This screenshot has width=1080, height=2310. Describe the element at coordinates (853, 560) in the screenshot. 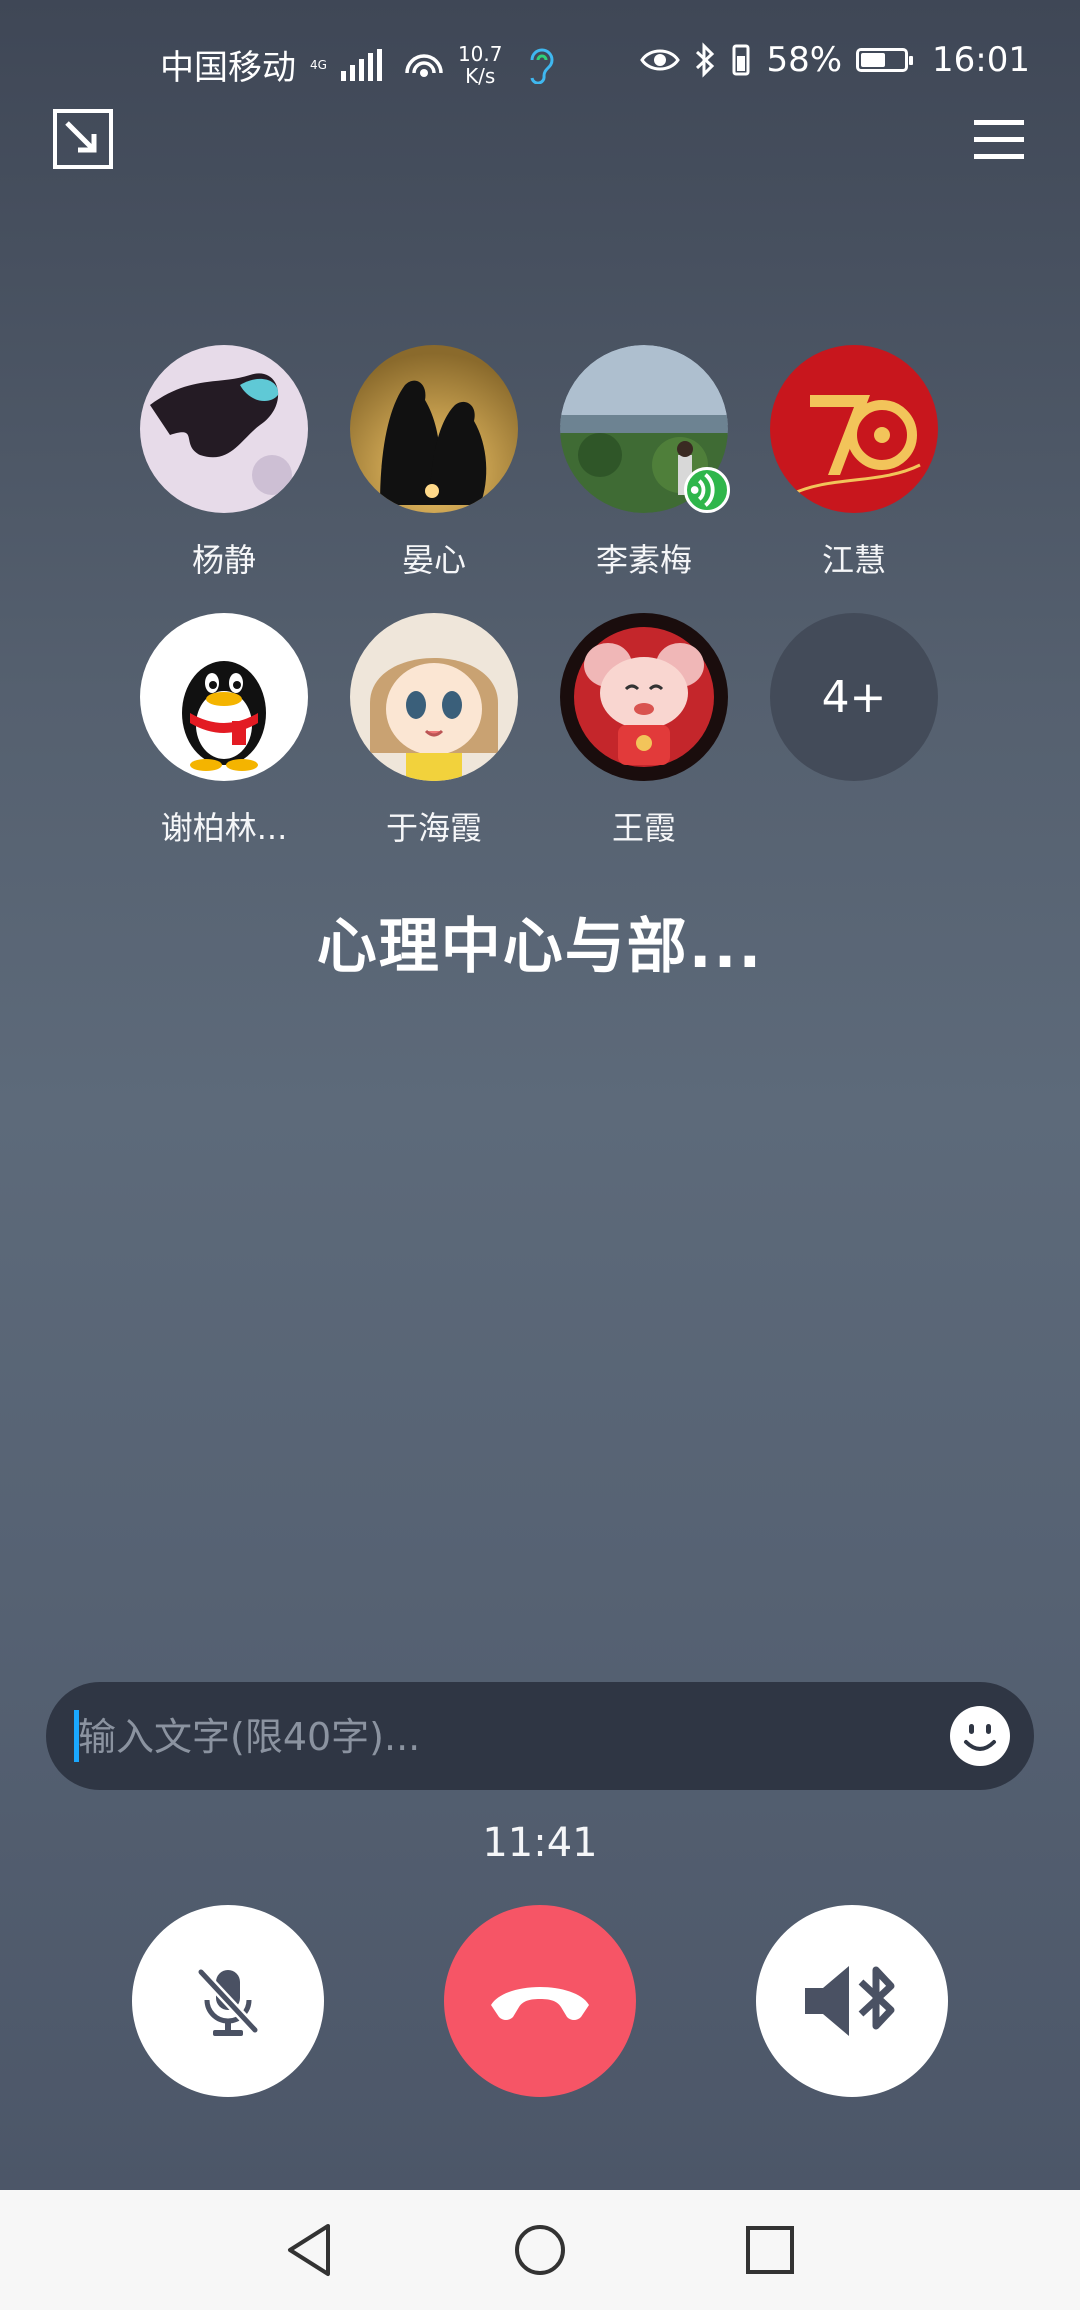

I see `participant-name: 江慧` at that location.